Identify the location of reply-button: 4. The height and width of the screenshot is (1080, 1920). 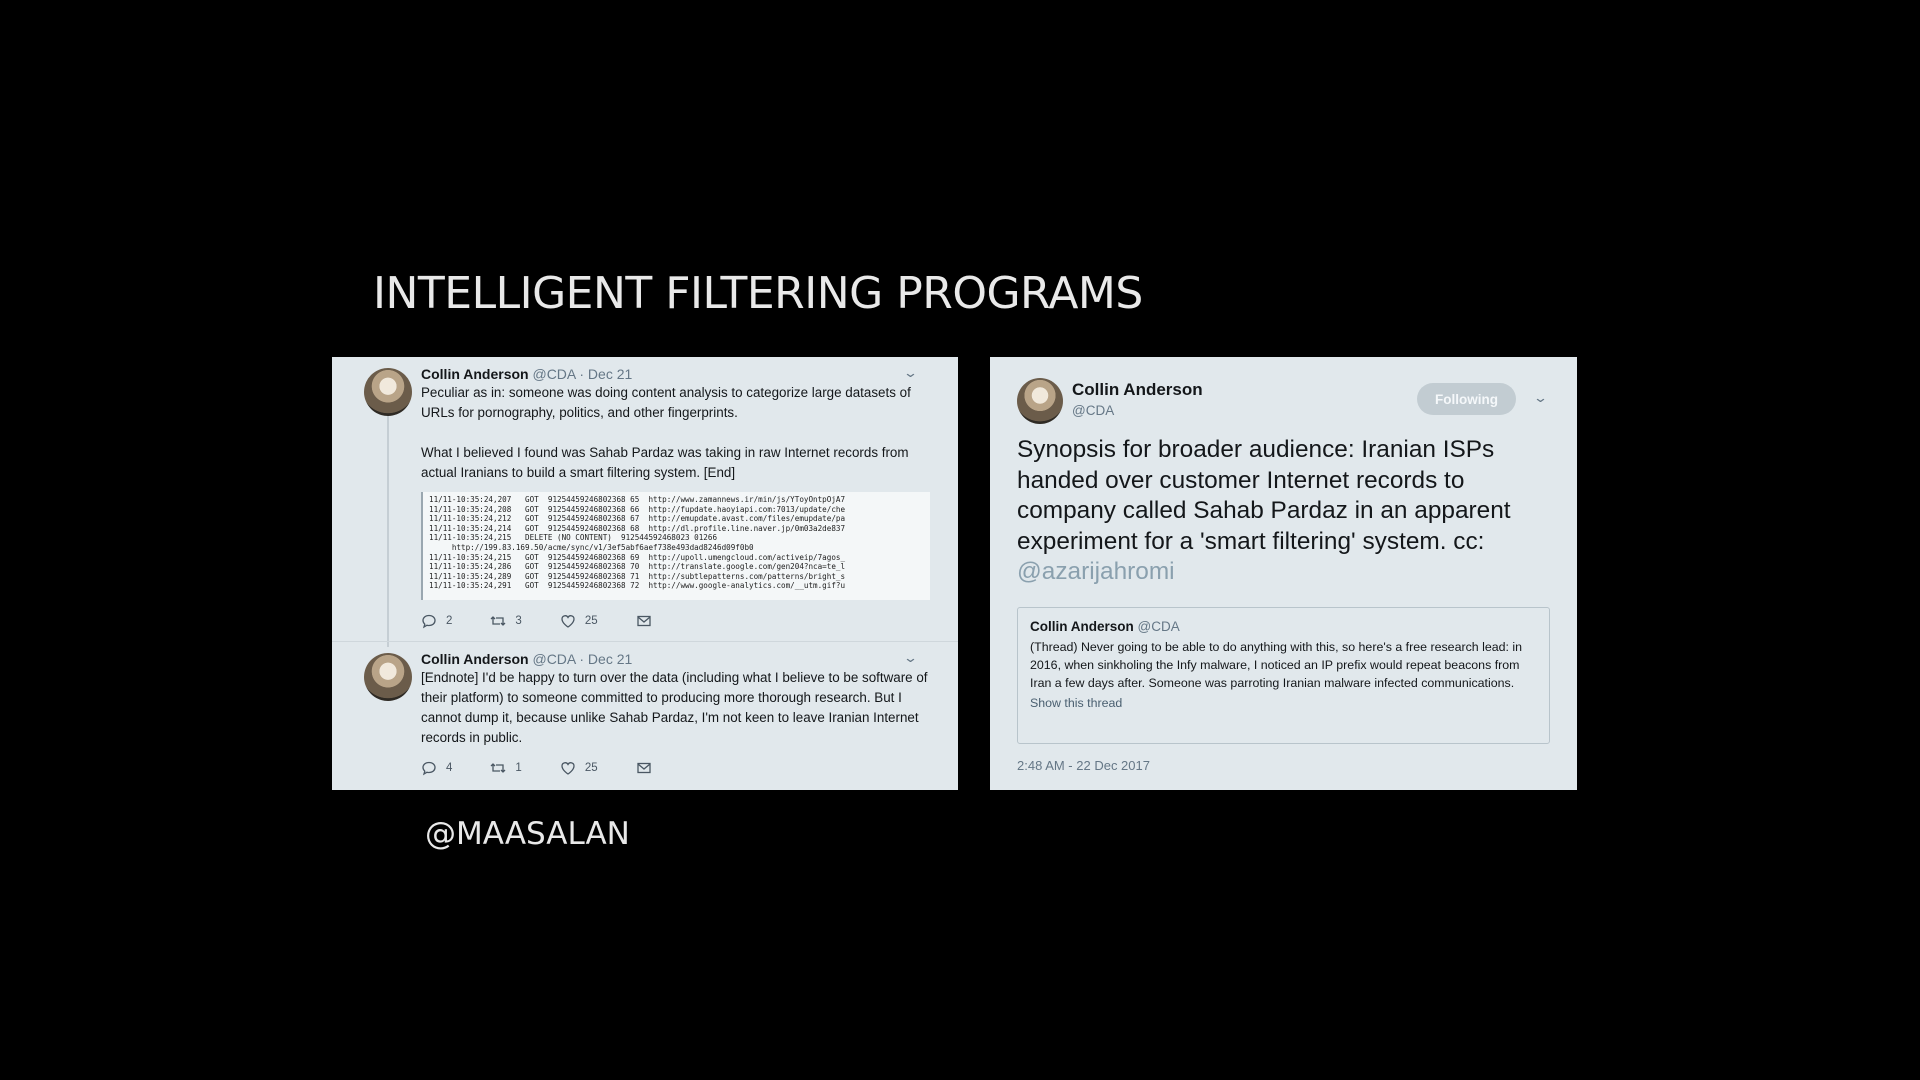
(436, 768).